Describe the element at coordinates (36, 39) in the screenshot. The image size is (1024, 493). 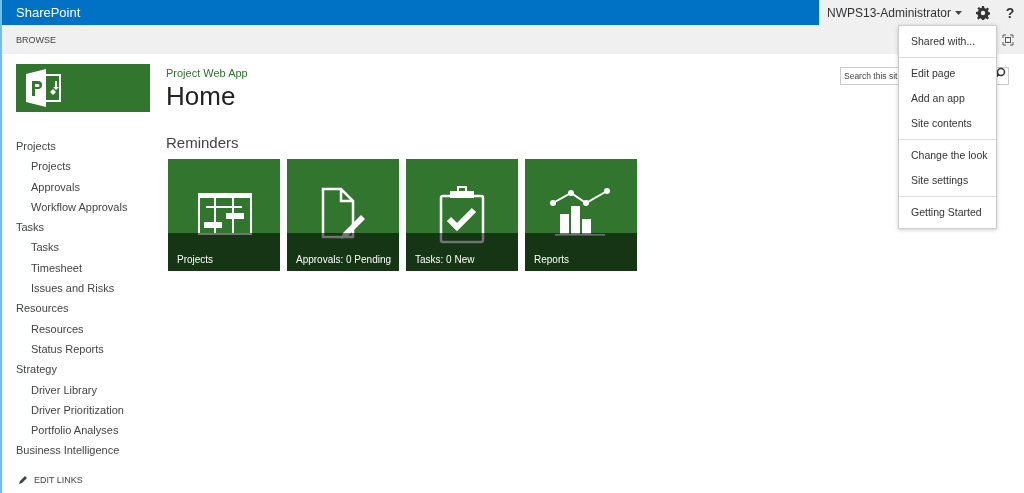
I see `browse-tab: BROWSE` at that location.